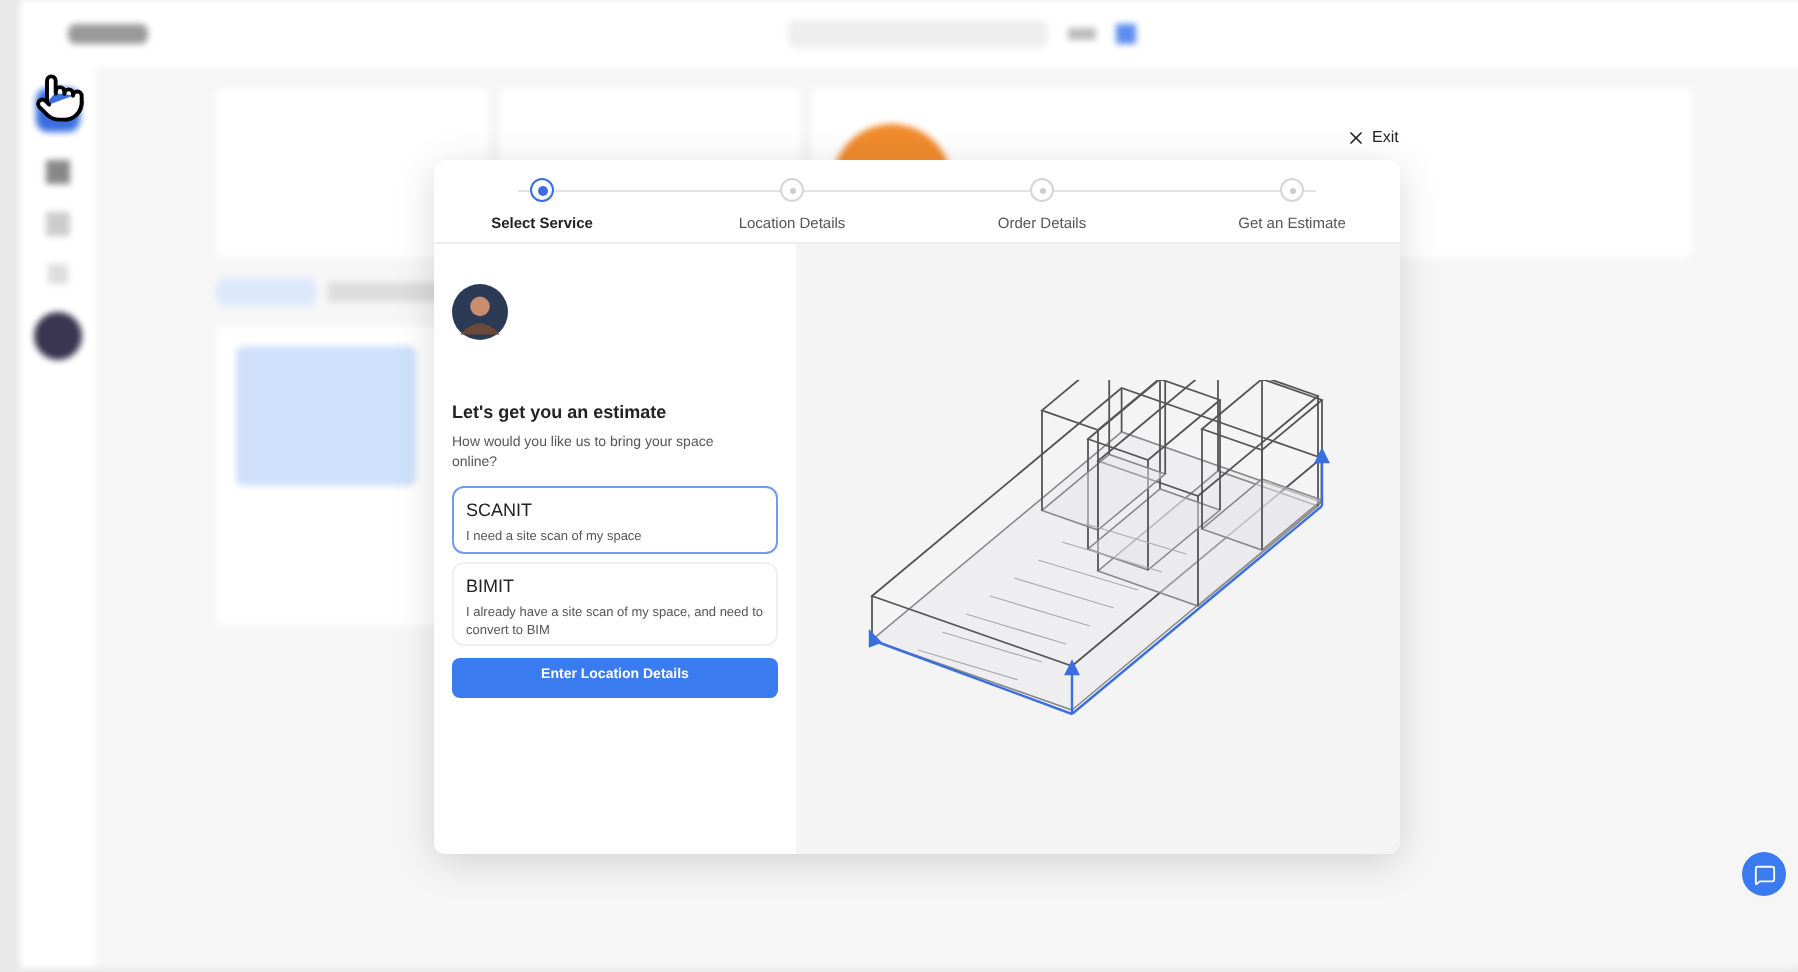 The height and width of the screenshot is (972, 1798). What do you see at coordinates (1764, 874) in the screenshot?
I see `chat-icon` at bounding box center [1764, 874].